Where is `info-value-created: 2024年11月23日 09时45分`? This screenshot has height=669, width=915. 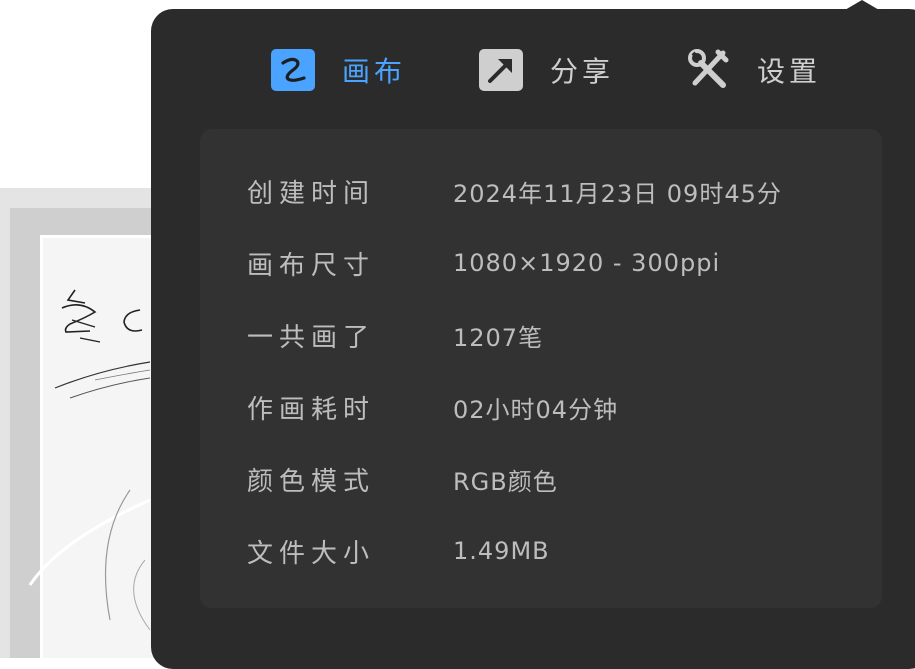
info-value-created: 2024年11月23日 09时45分 is located at coordinates (617, 193).